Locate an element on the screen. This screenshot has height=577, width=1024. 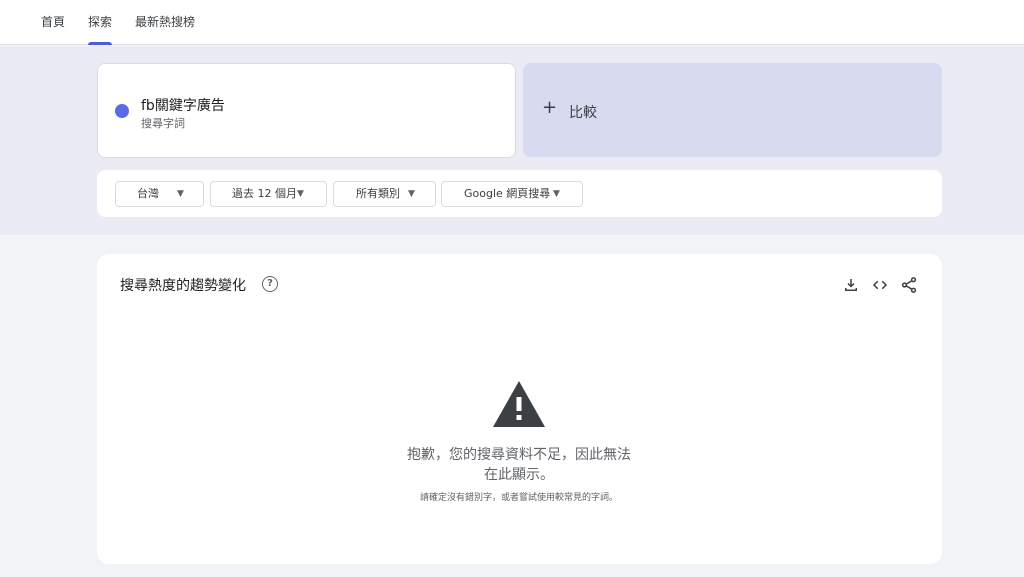
search-type-filter: Google 網頁搜尋 ▼ is located at coordinates (512, 194).